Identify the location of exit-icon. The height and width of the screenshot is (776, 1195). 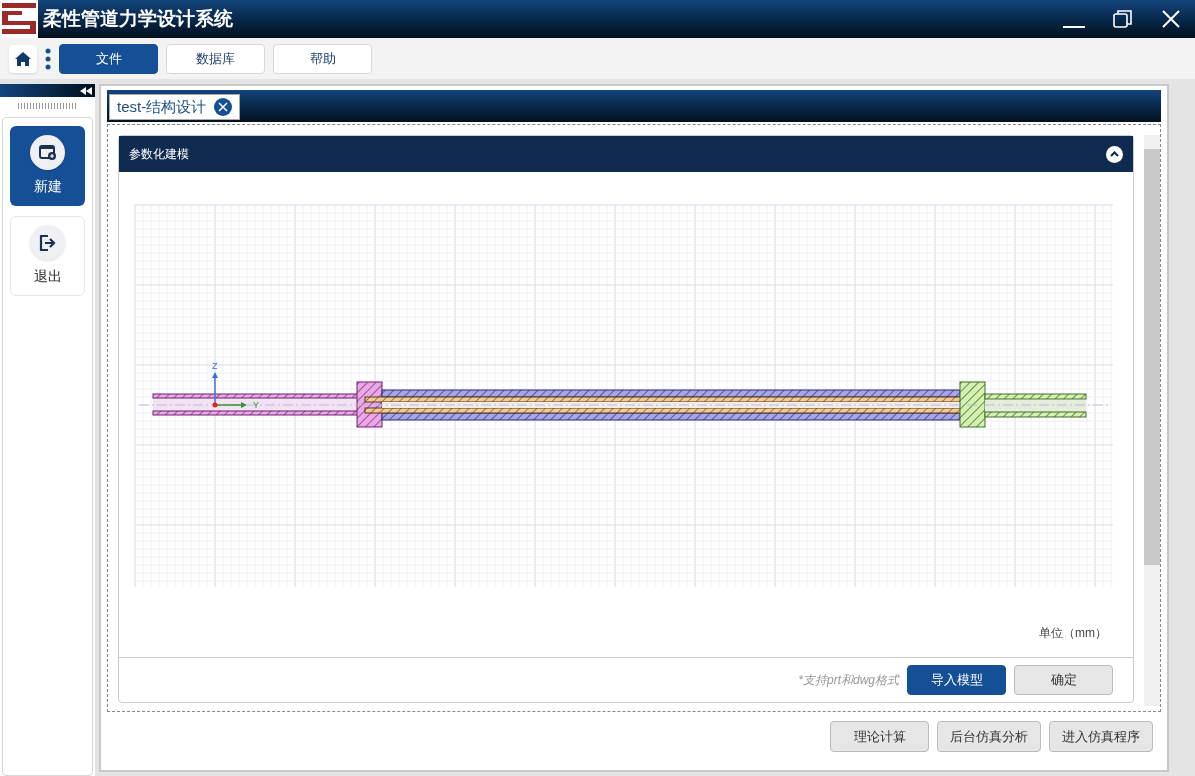
(47, 242).